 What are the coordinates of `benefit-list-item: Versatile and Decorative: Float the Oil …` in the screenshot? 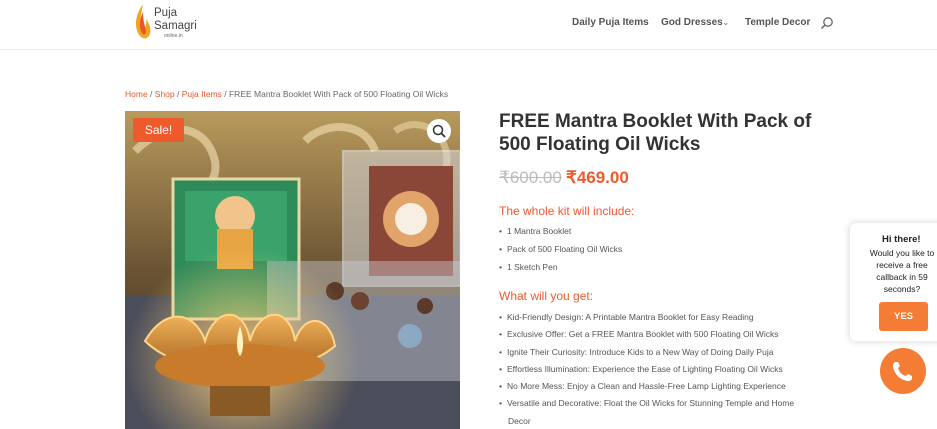 It's located at (646, 403).